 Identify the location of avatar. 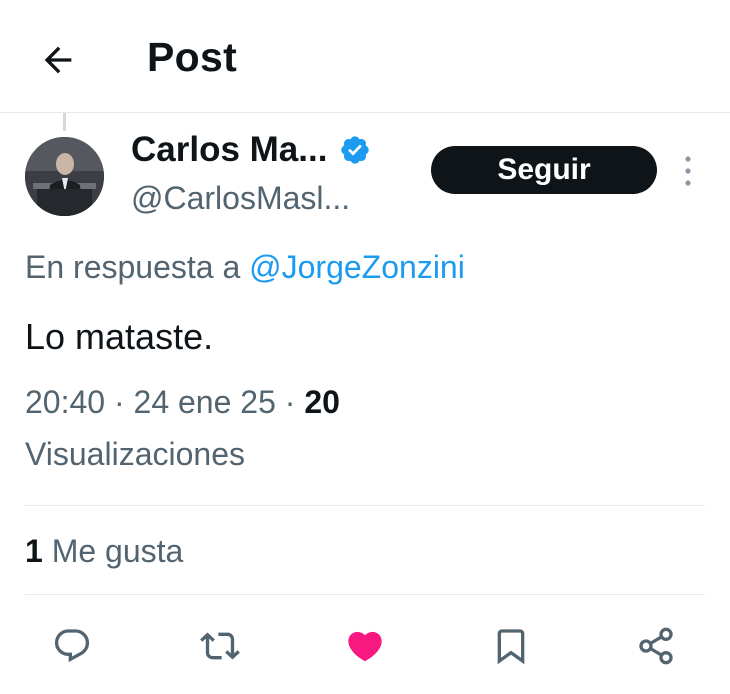
(64, 176).